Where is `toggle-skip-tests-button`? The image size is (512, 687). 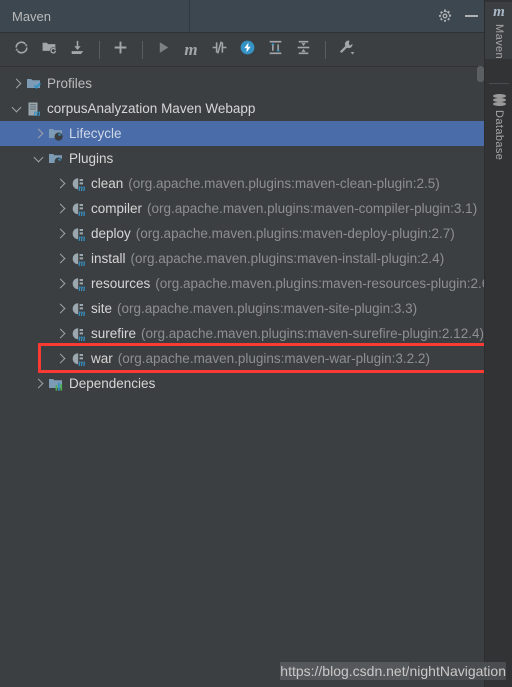 toggle-skip-tests-button is located at coordinates (219, 50).